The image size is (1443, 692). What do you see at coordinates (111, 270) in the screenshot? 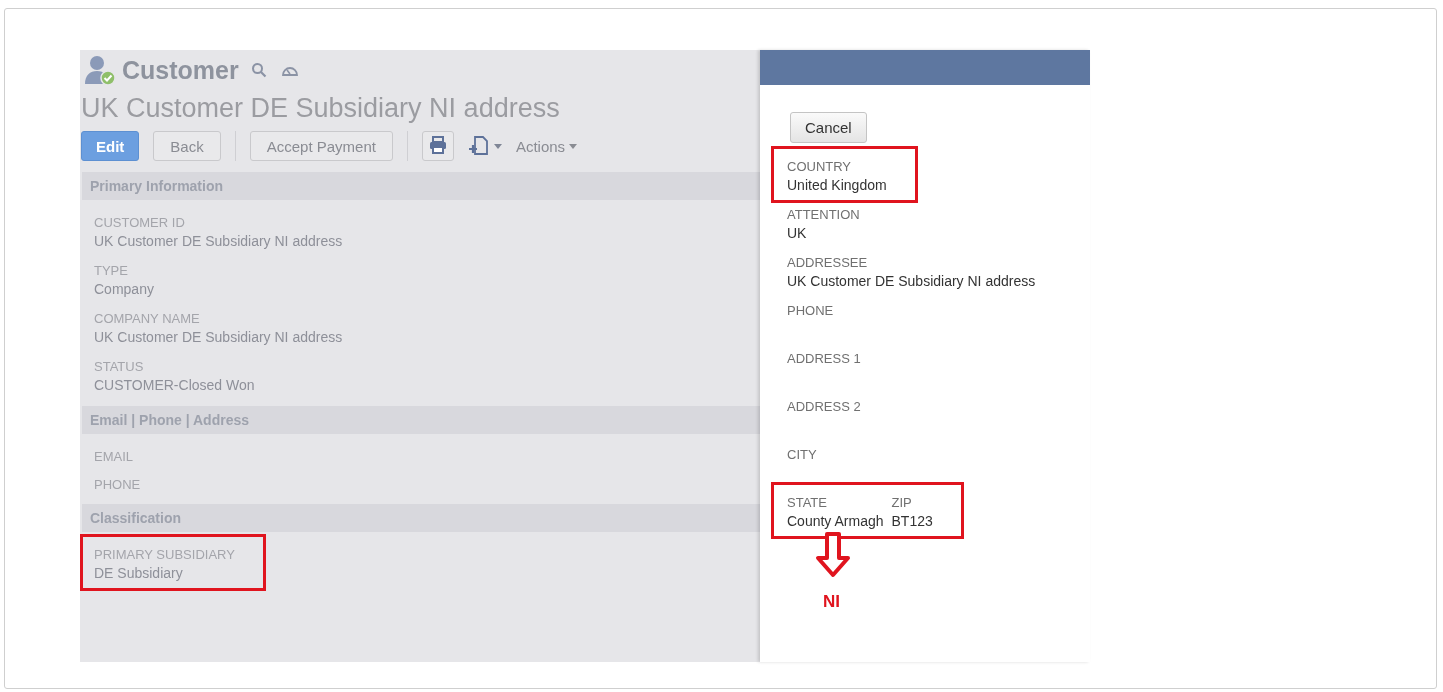
I see `field-label: TYPE` at bounding box center [111, 270].